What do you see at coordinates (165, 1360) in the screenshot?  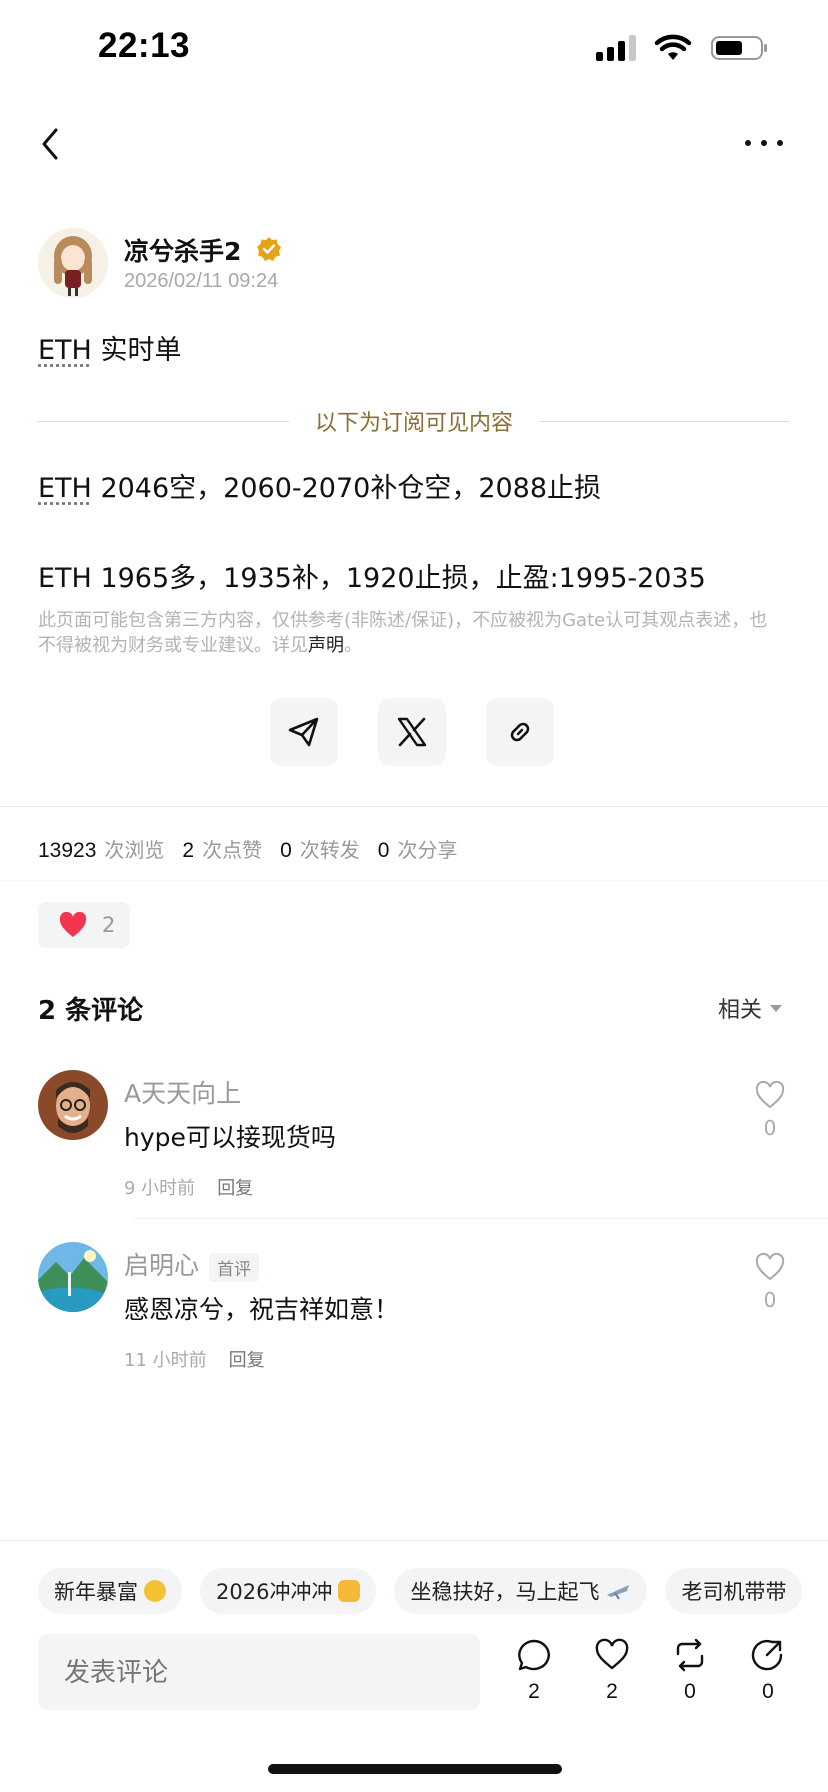 I see `comment-time: 11 小时前` at bounding box center [165, 1360].